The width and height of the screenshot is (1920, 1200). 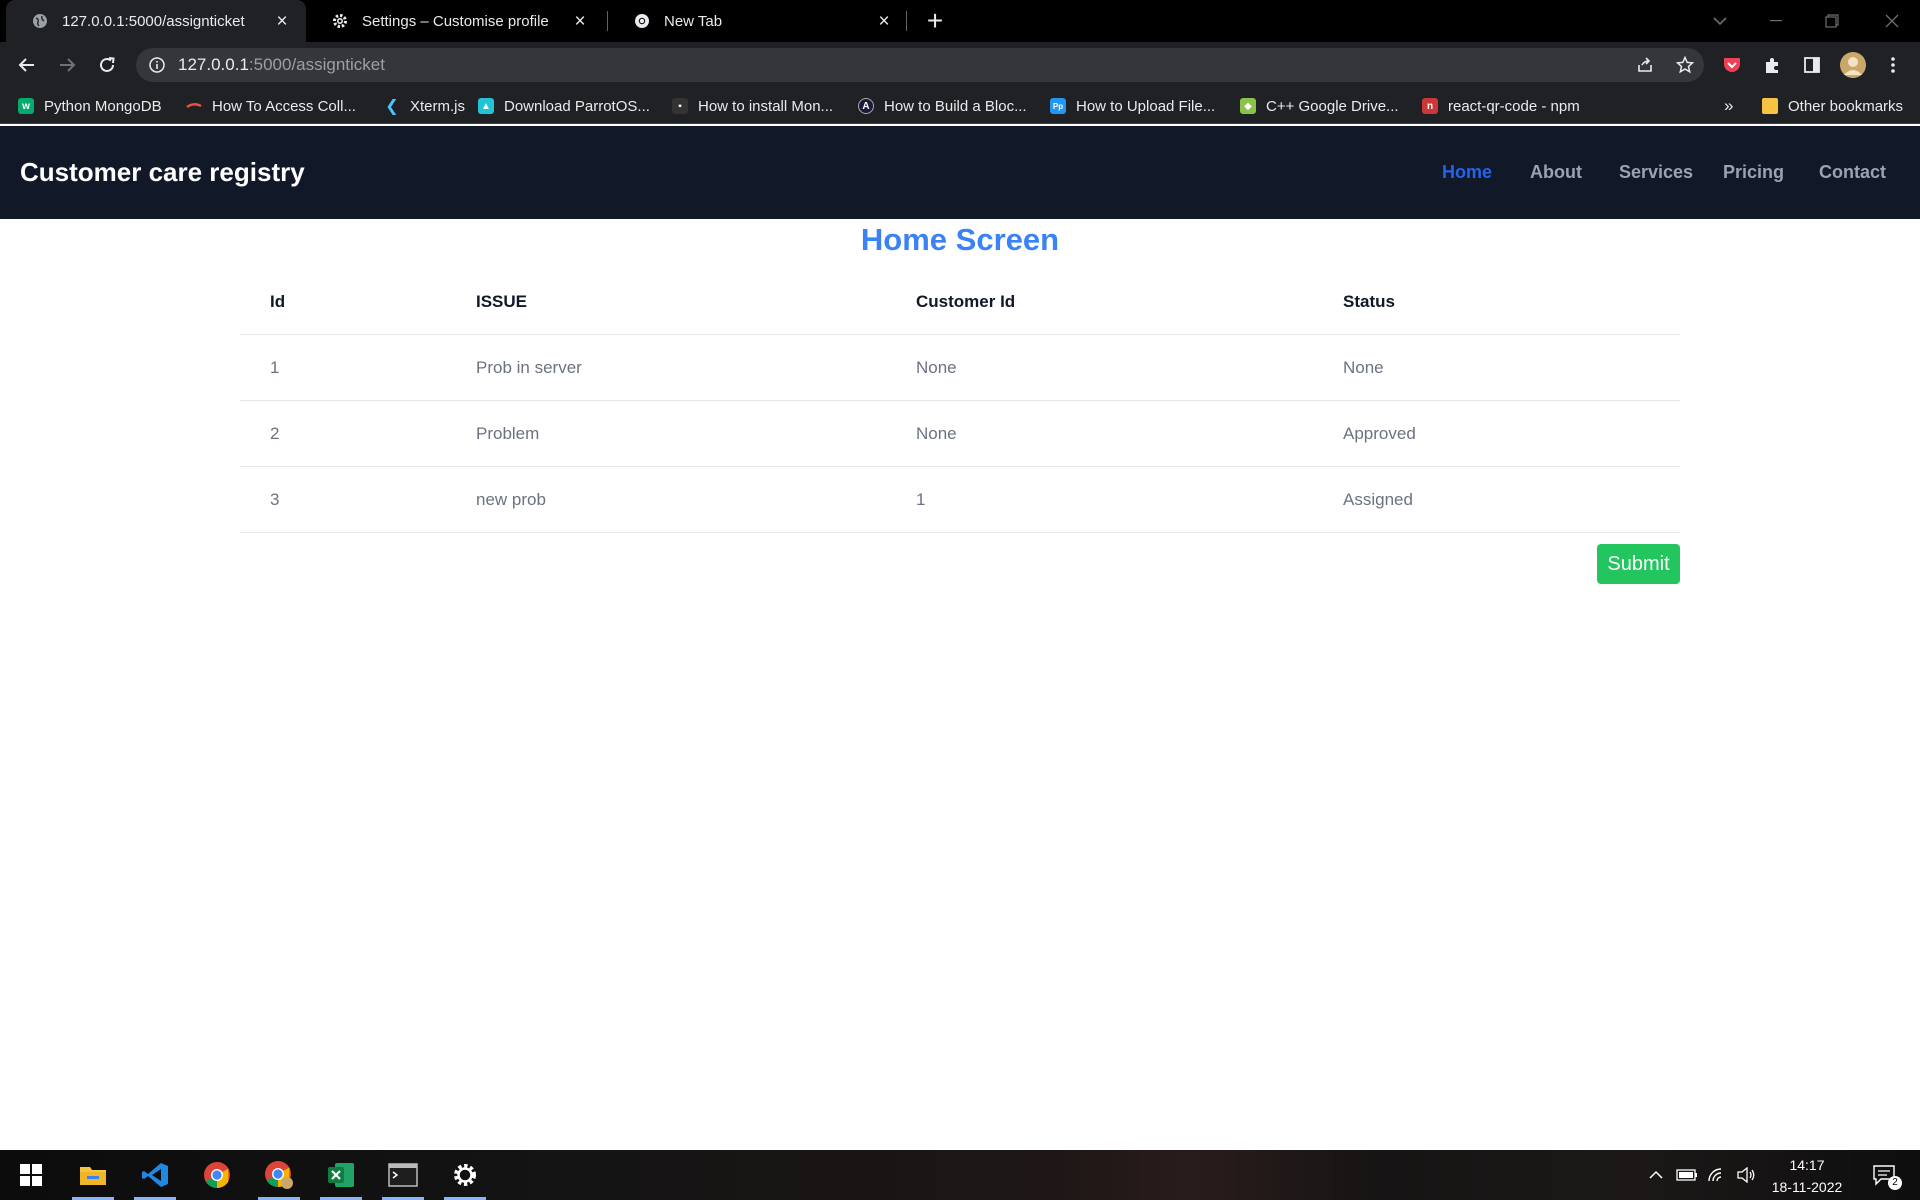 I want to click on url-text: 127.0.0.1:5000/assignticket, so click(x=281, y=65).